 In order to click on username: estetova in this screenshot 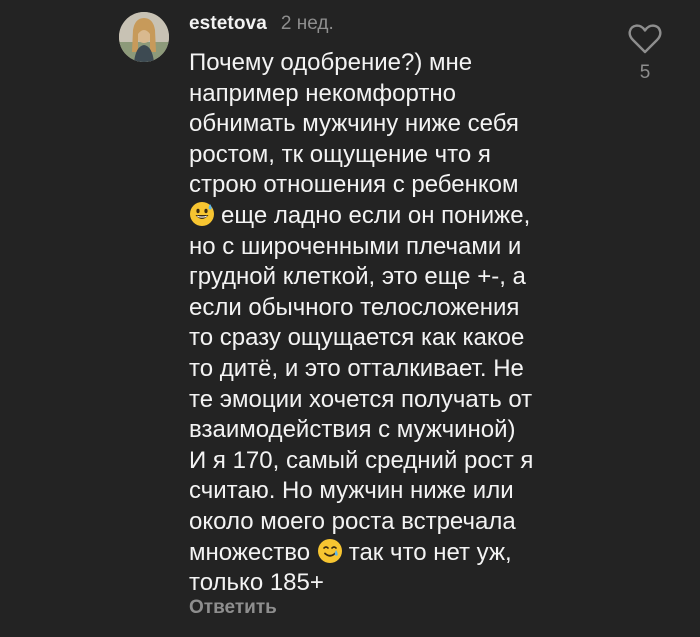, I will do `click(228, 24)`.